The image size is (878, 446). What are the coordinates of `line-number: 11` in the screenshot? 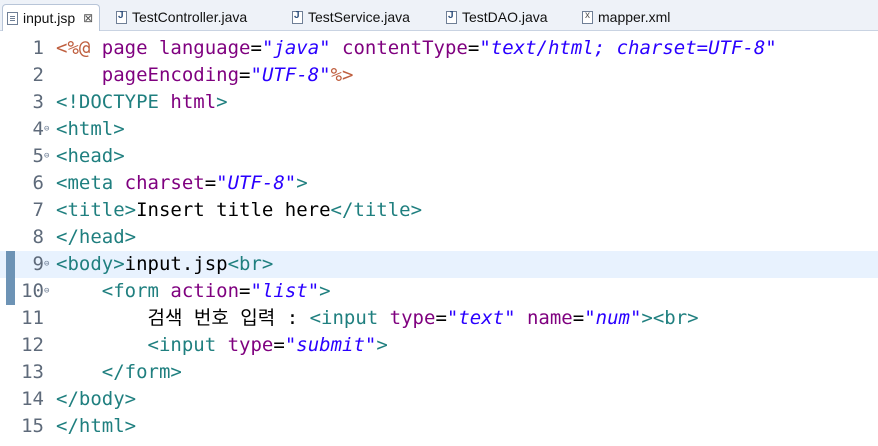 It's located at (32, 318).